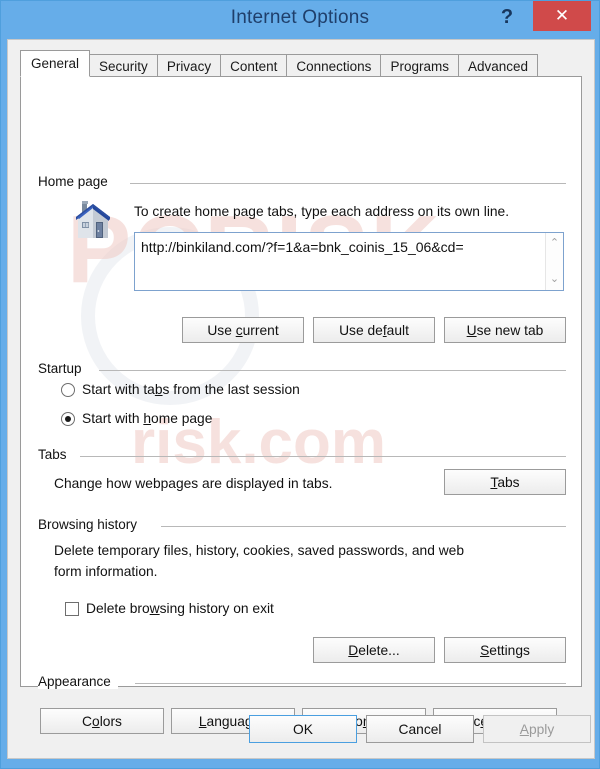 The image size is (600, 769). Describe the element at coordinates (302, 368) in the screenshot. I see `group-startup: Startup` at that location.